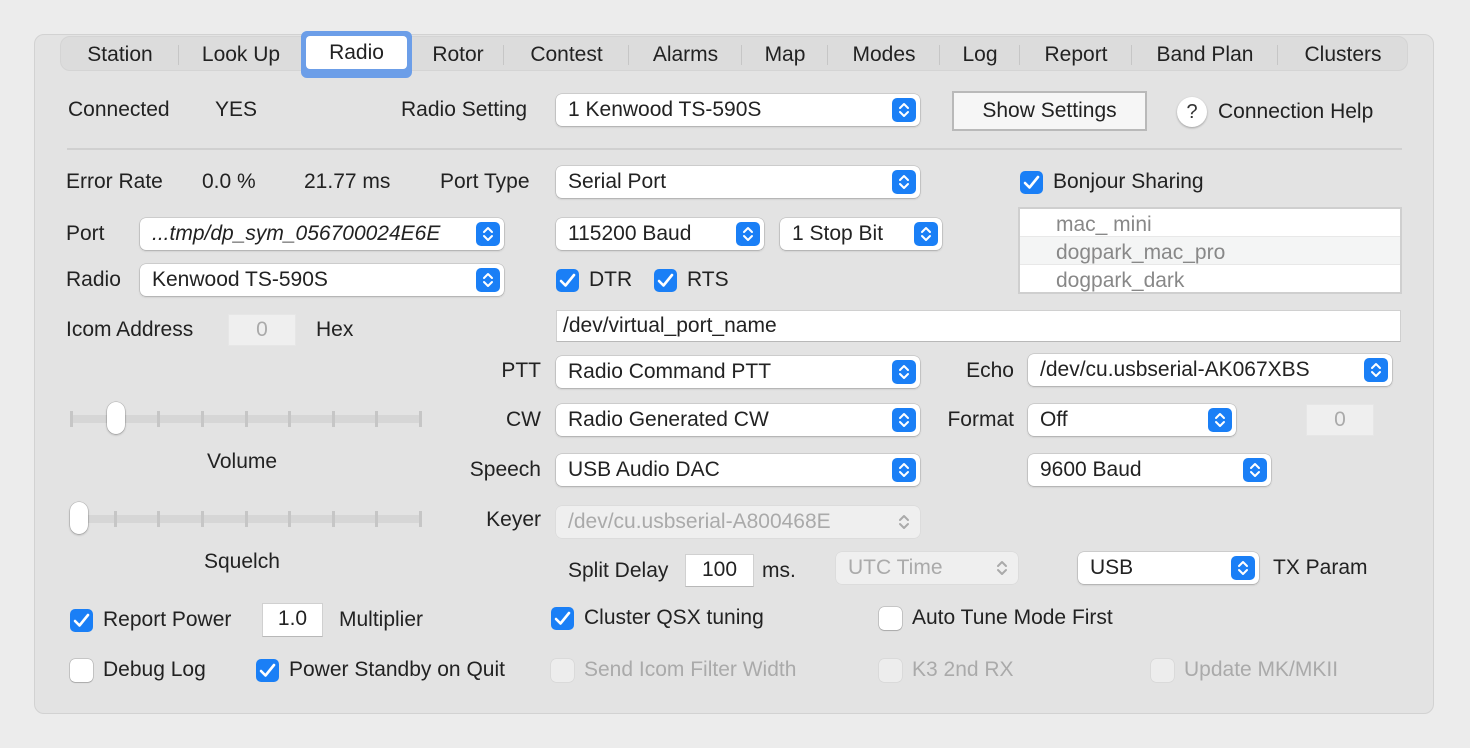 This screenshot has width=1470, height=748. Describe the element at coordinates (738, 470) in the screenshot. I see `speech-select: USB Audio DAC` at that location.